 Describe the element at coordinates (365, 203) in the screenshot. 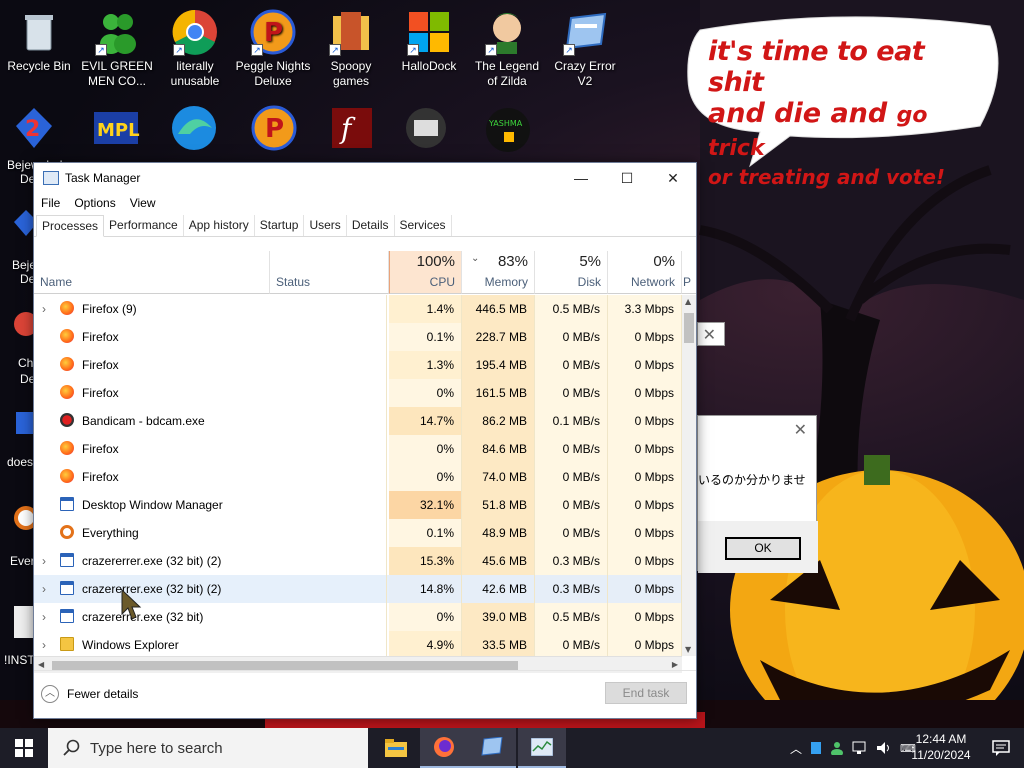

I see `menu-bar: File Options View` at that location.